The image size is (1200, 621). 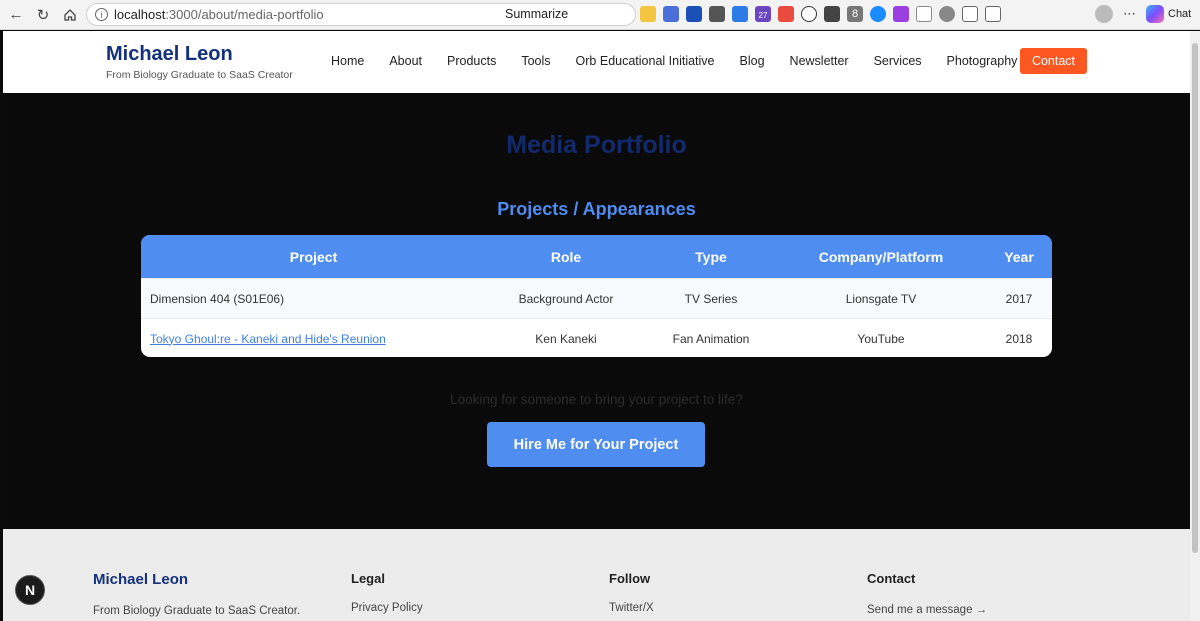 What do you see at coordinates (566, 338) in the screenshot?
I see `cell-role: Ken Kaneki` at bounding box center [566, 338].